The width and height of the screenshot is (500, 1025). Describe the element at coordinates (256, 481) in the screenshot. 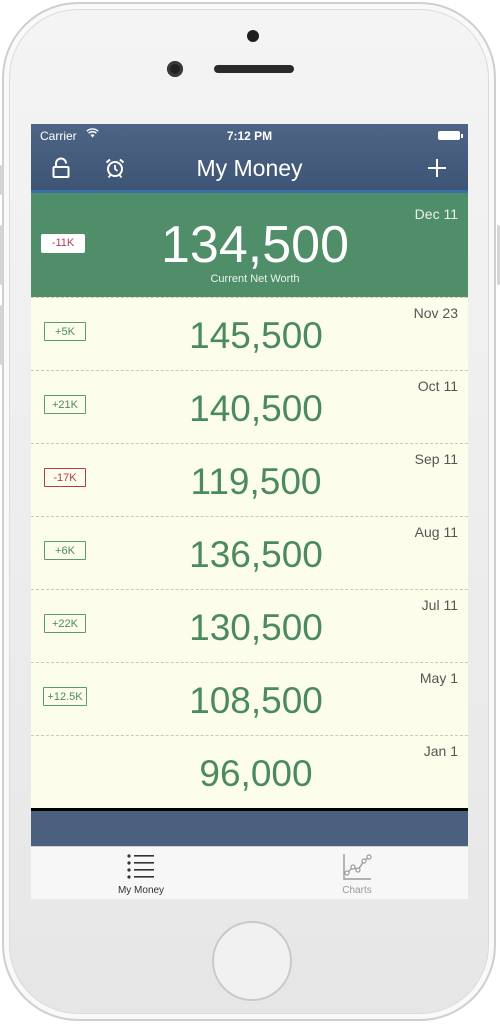

I see `entry-amount: 119,500` at that location.